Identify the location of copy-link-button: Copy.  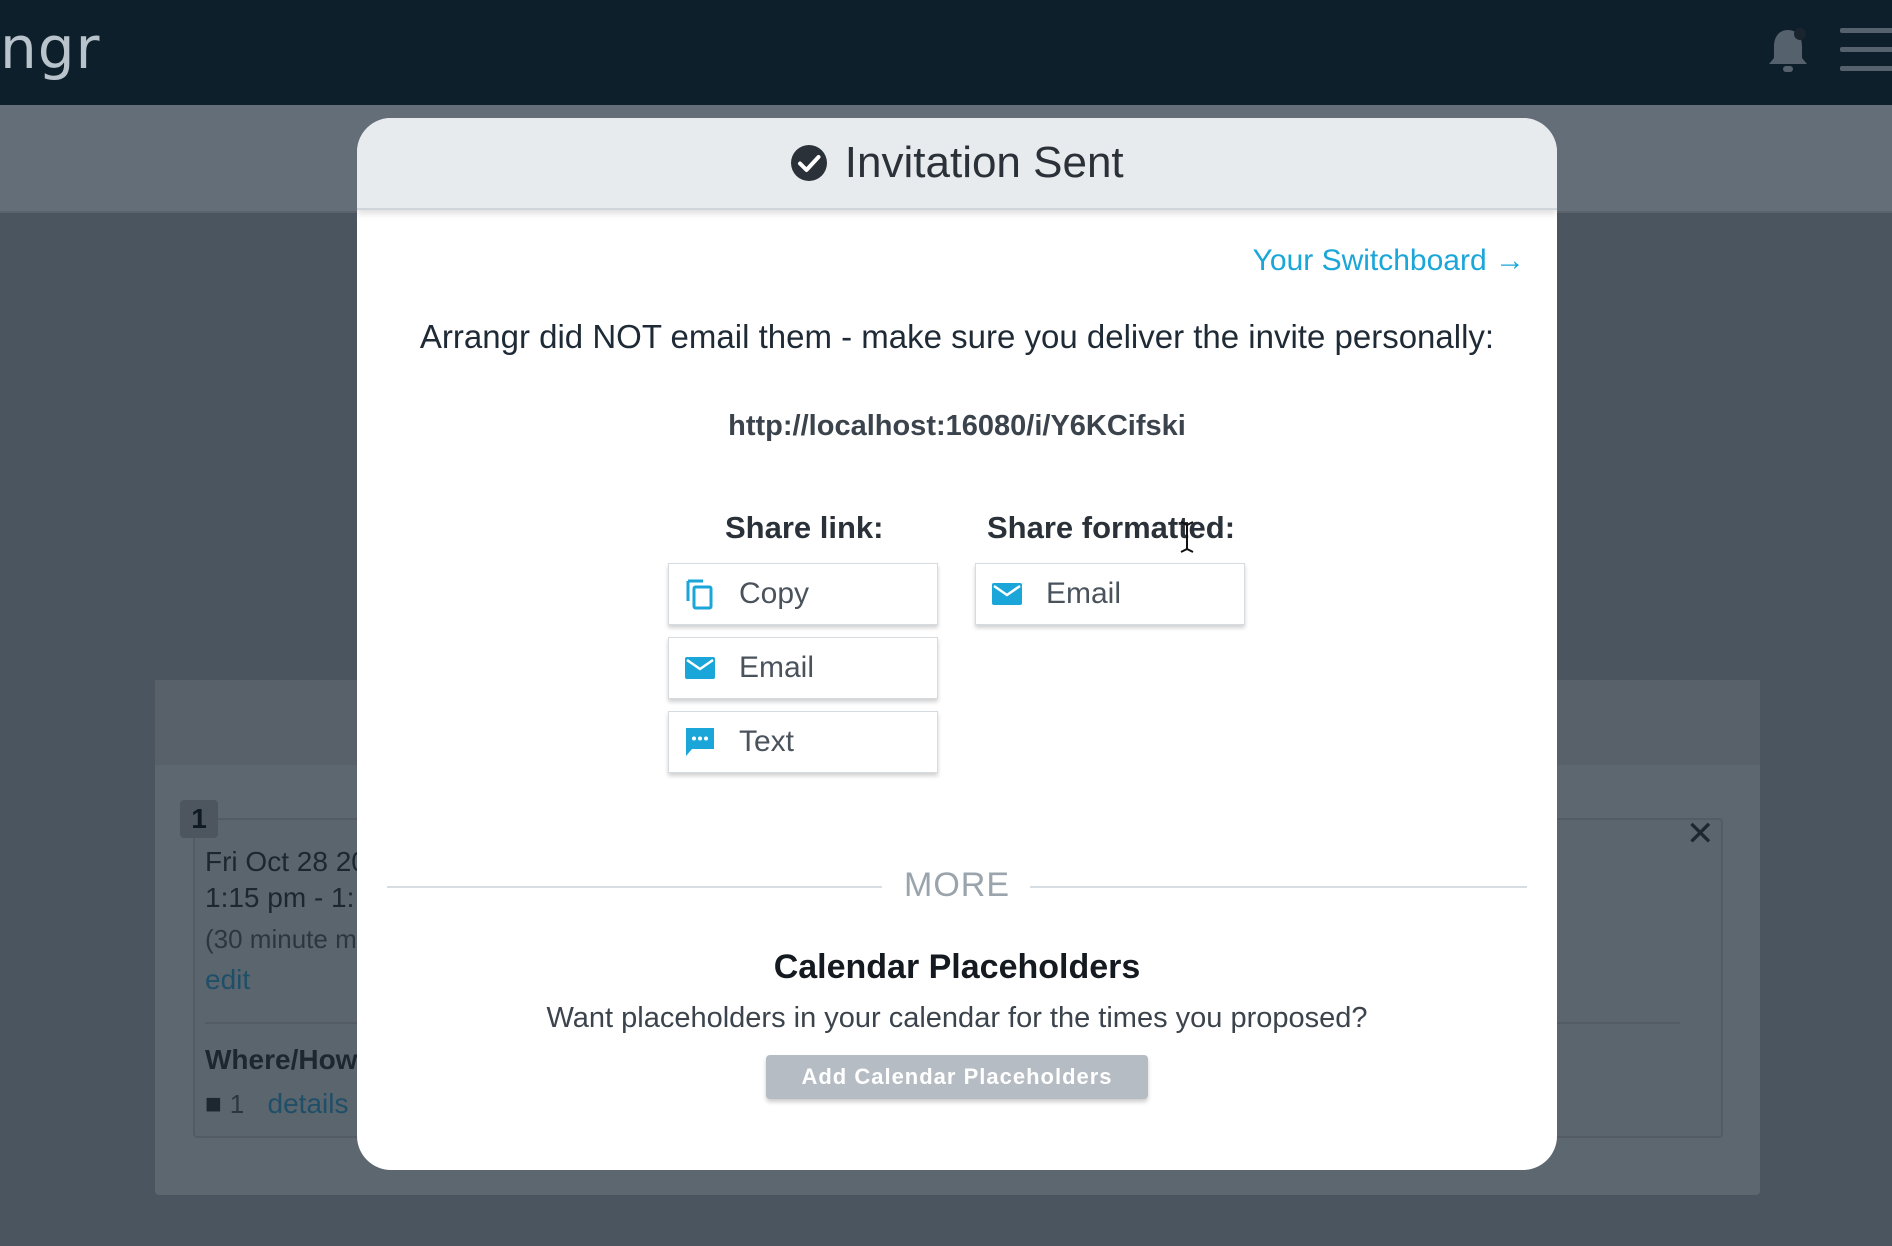
(803, 594).